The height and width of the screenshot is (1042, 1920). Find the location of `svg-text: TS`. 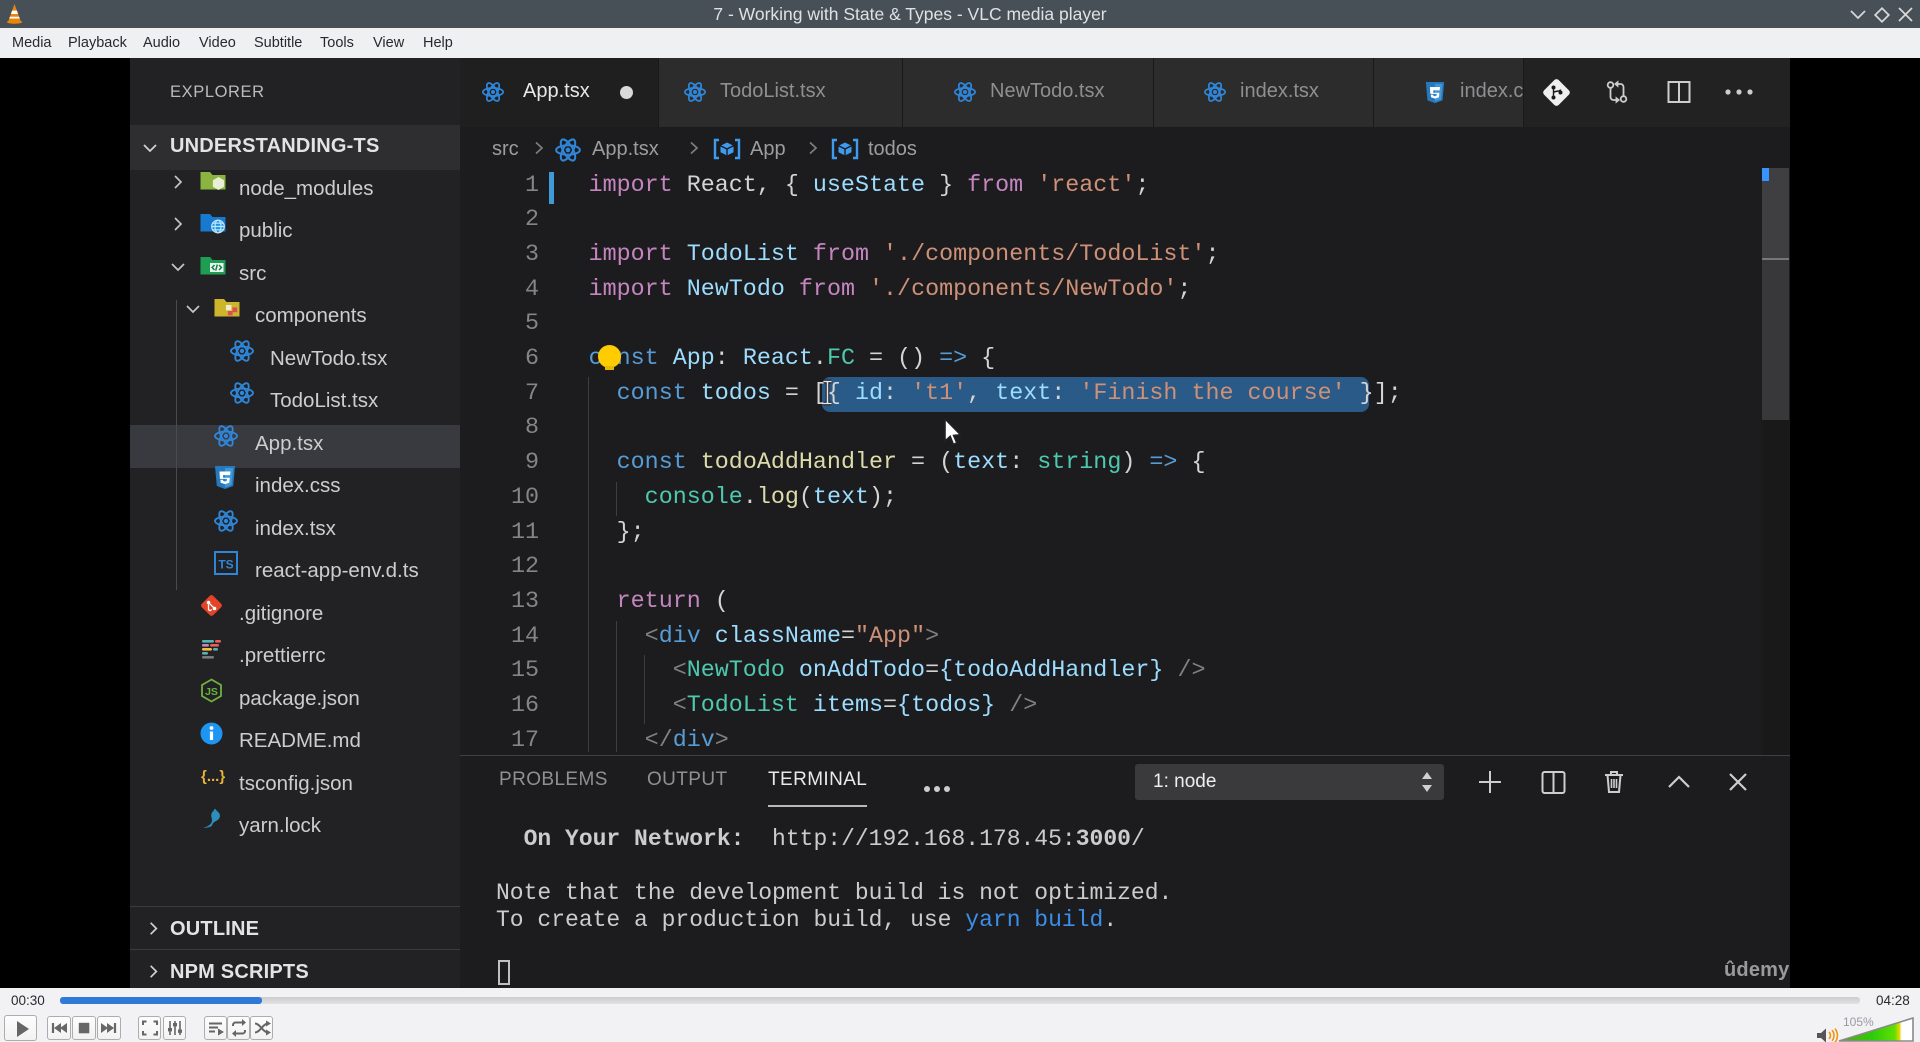

svg-text: TS is located at coordinates (225, 565).